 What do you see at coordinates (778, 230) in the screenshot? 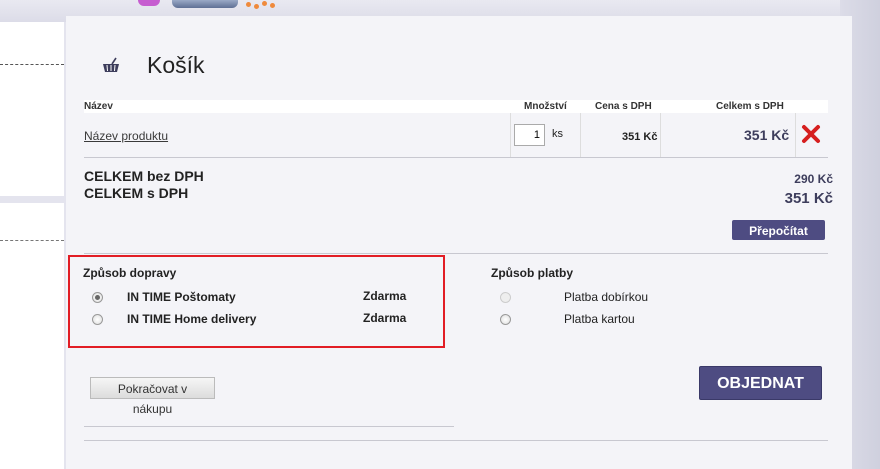
I see `recalculate-button: Přepočítat` at bounding box center [778, 230].